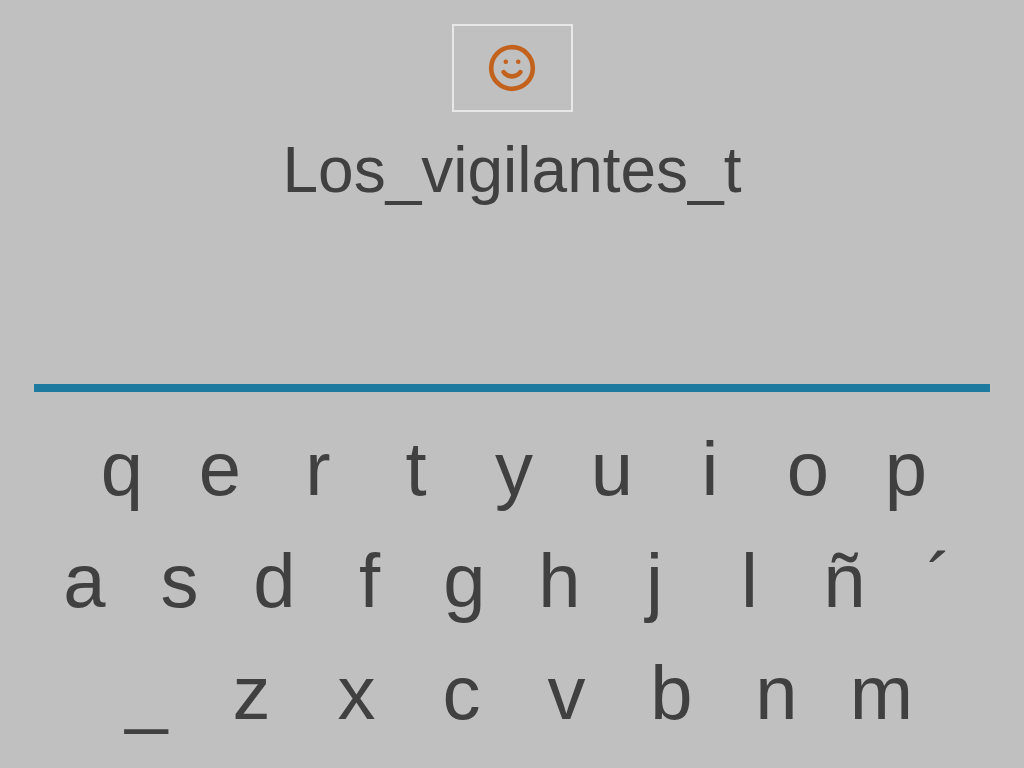 The image size is (1024, 768). What do you see at coordinates (559, 581) in the screenshot?
I see `letter-key: h` at bounding box center [559, 581].